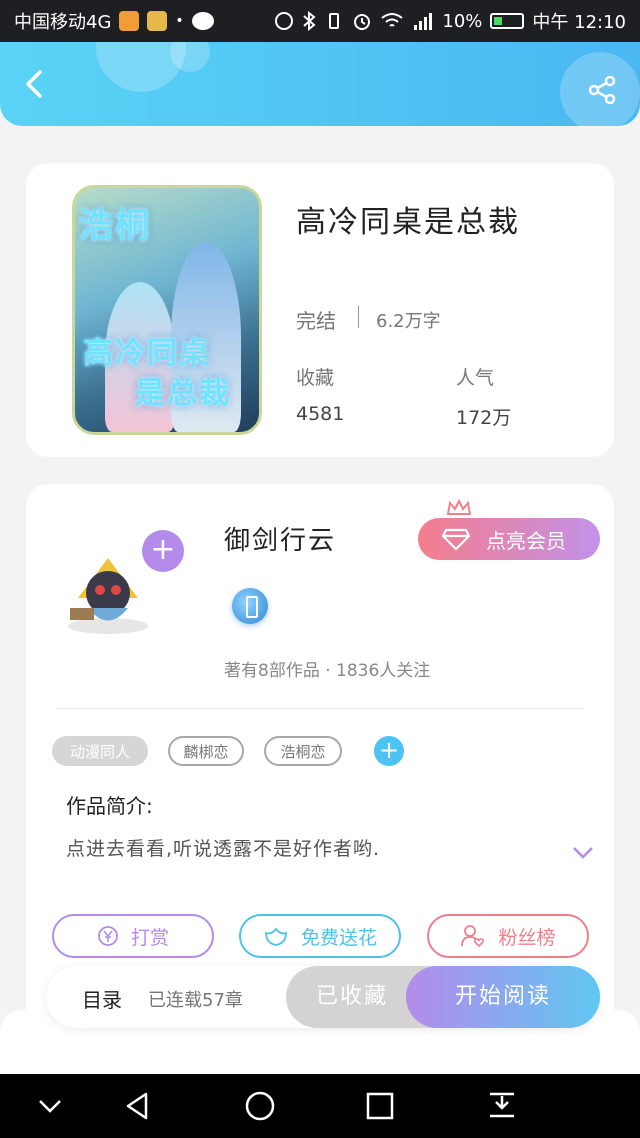 Image resolution: width=640 pixels, height=1138 pixels. Describe the element at coordinates (100, 751) in the screenshot. I see `tag-item: 动漫同人` at that location.